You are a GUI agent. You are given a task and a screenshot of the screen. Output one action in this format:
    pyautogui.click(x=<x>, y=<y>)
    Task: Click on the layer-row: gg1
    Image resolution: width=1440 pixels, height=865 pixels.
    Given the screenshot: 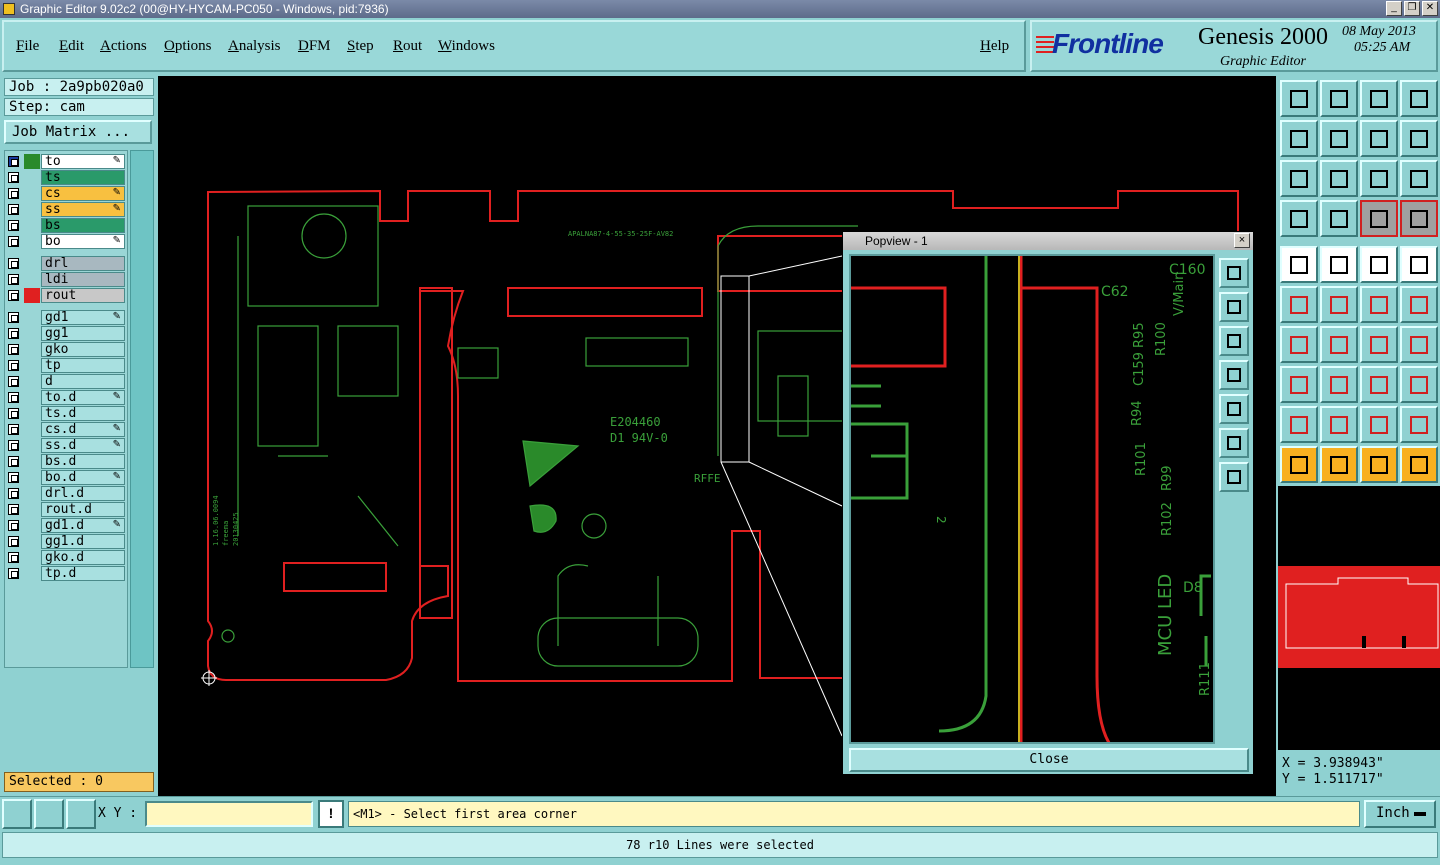 What is the action you would take?
    pyautogui.click(x=64, y=333)
    